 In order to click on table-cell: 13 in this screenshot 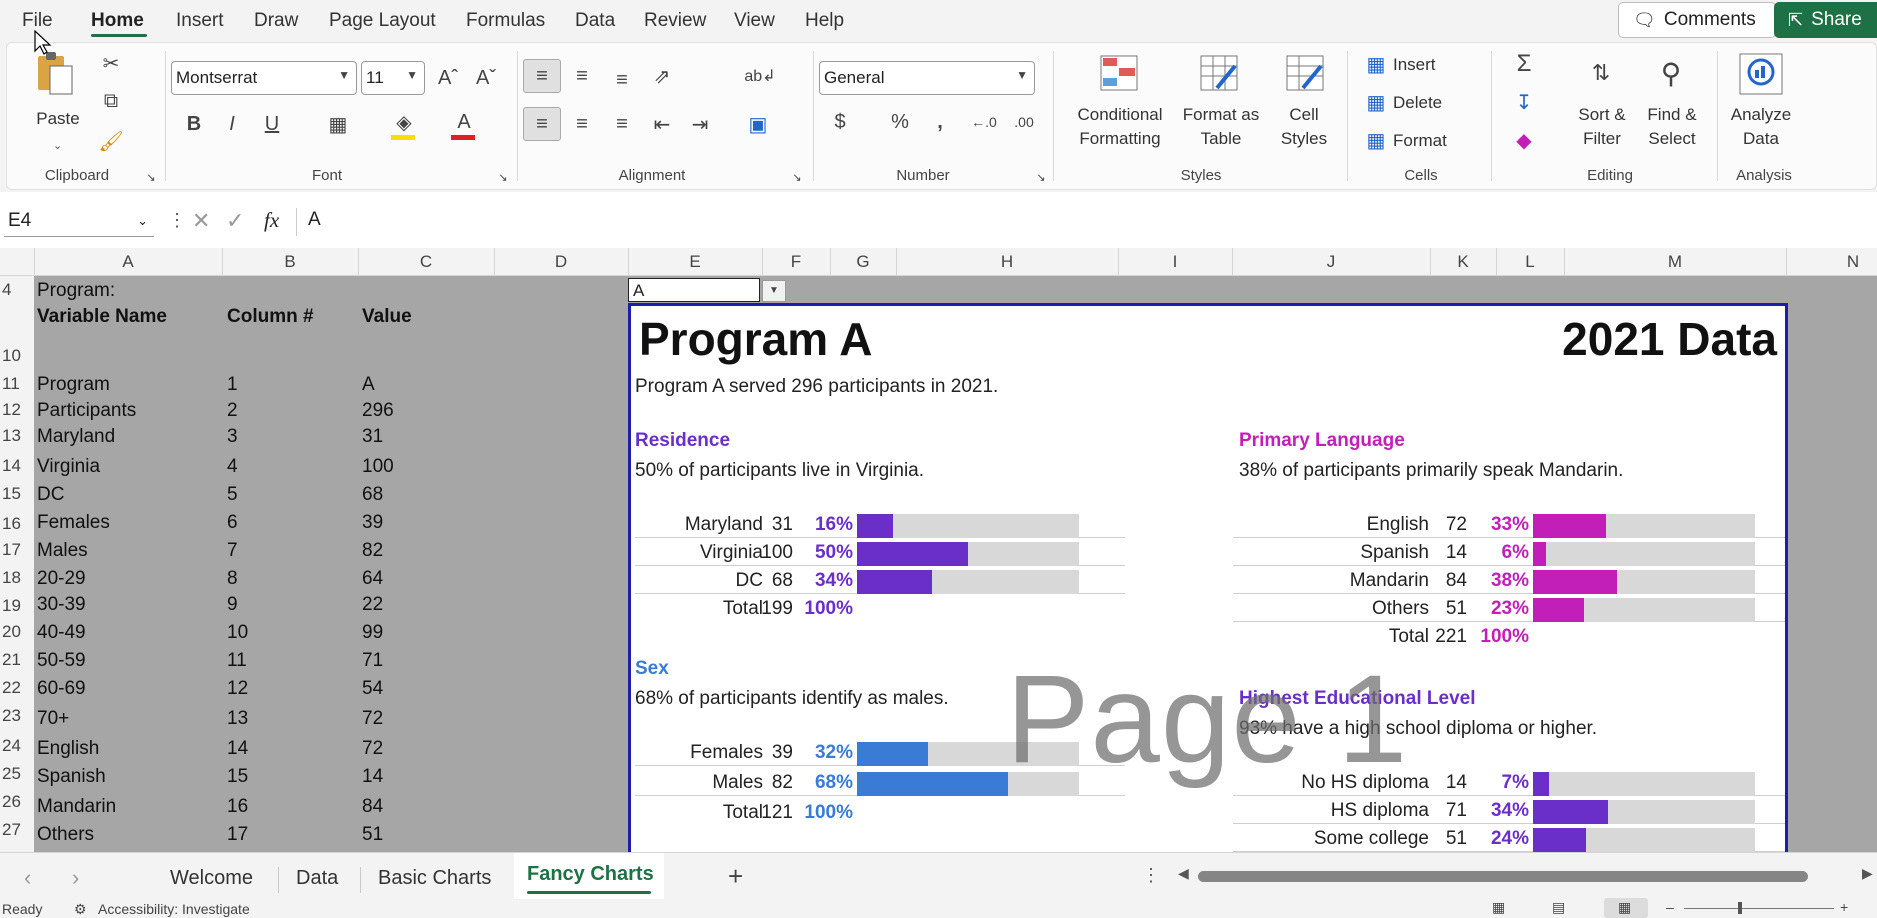, I will do `click(237, 719)`.